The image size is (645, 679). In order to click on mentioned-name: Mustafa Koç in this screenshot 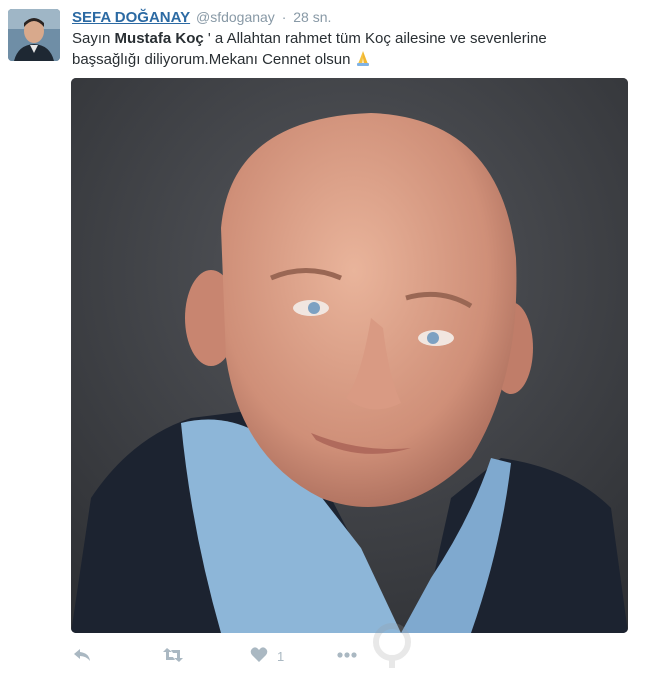, I will do `click(159, 38)`.